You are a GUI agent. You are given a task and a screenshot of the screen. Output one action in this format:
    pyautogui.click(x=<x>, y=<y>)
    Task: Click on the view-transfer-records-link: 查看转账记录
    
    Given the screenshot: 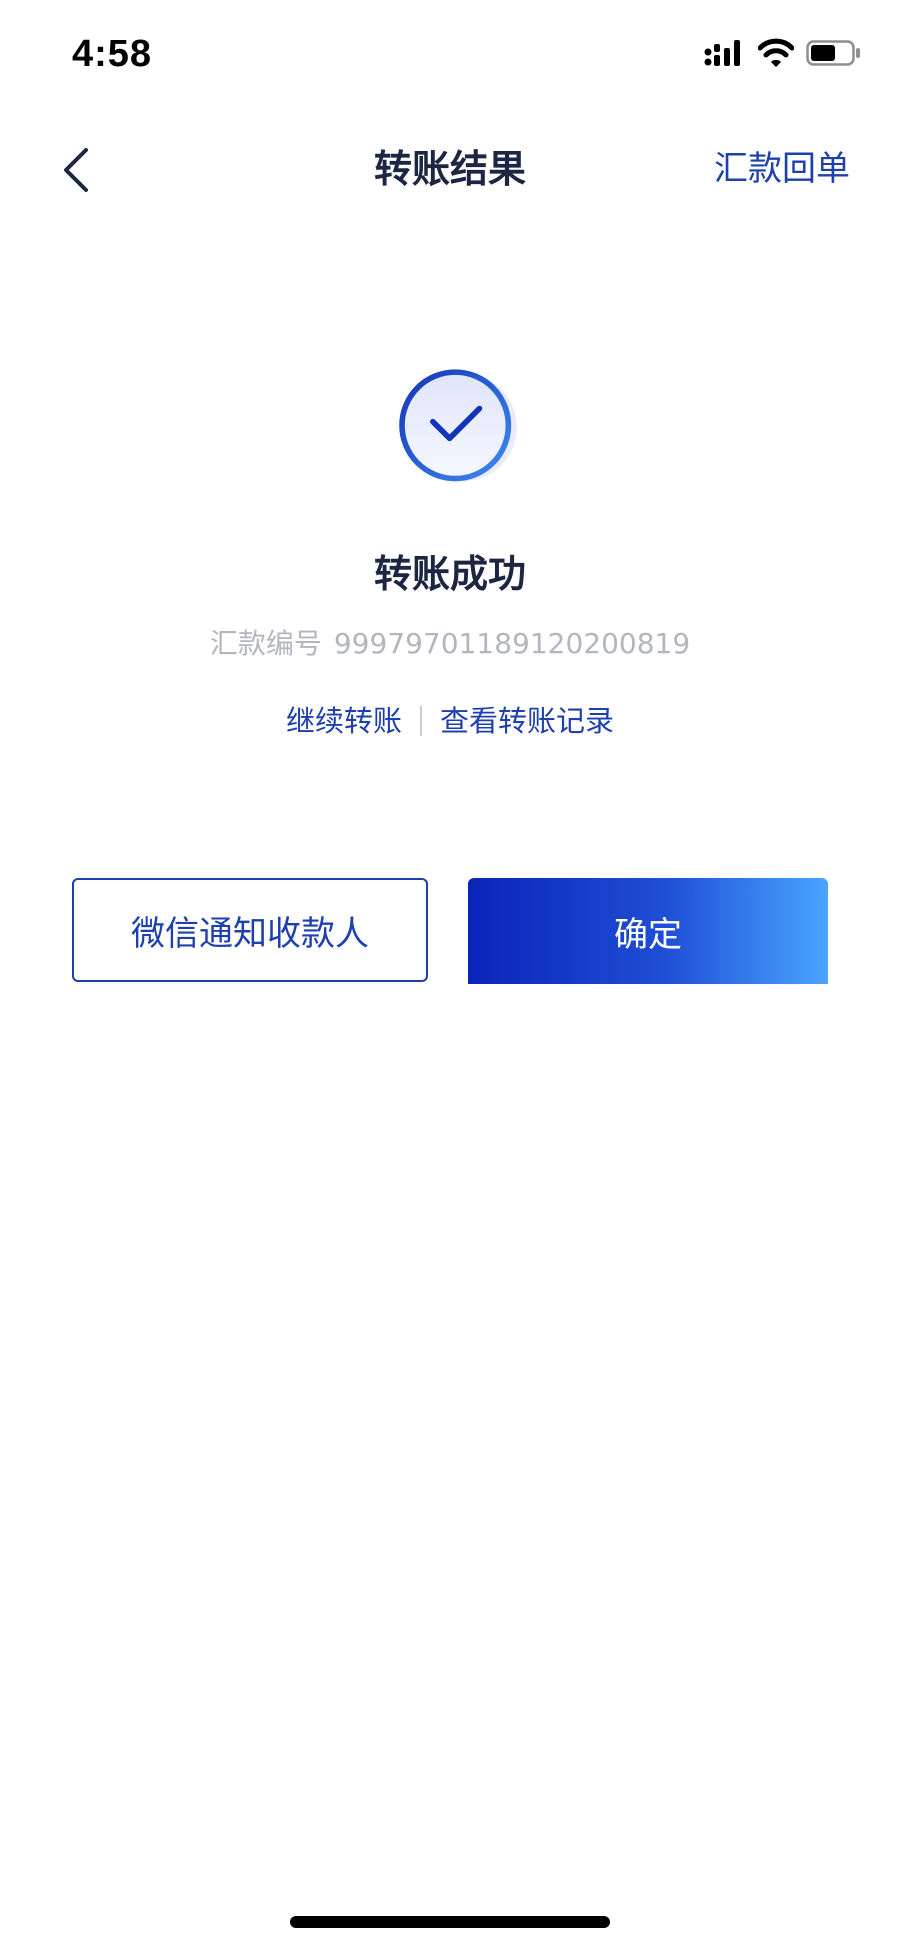 What is the action you would take?
    pyautogui.click(x=527, y=721)
    